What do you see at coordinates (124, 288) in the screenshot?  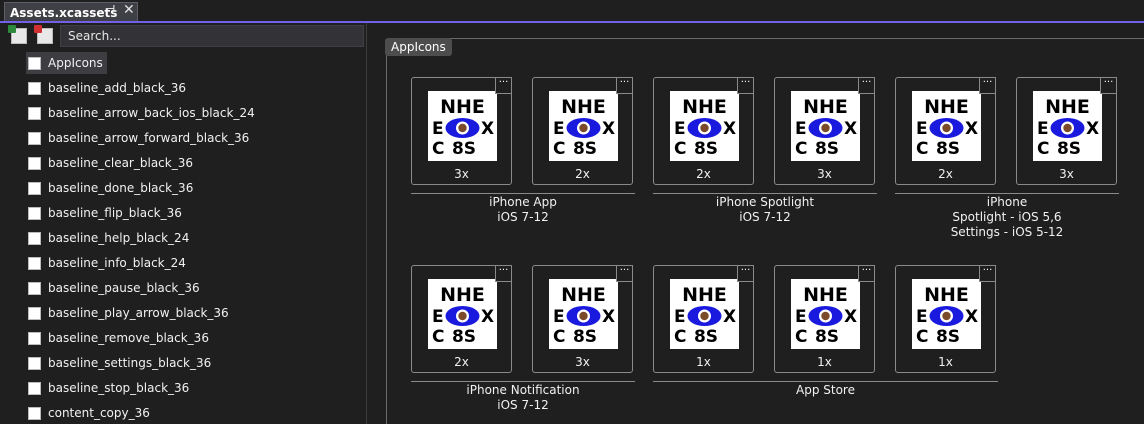 I see `list-item-label: baseline_pause_black_36` at bounding box center [124, 288].